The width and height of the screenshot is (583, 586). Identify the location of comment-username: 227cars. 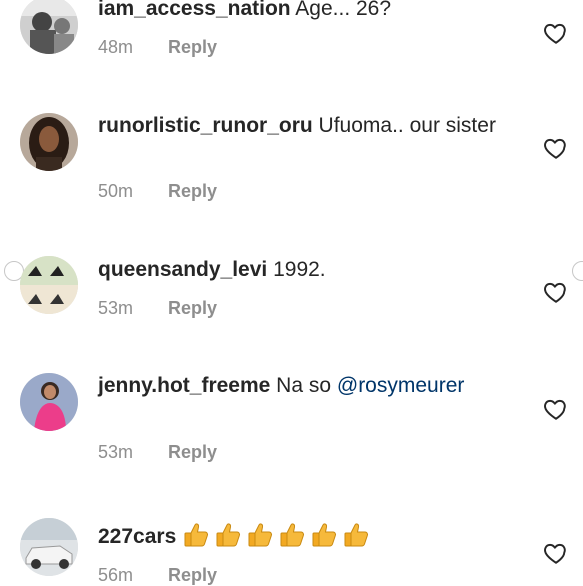
(137, 536).